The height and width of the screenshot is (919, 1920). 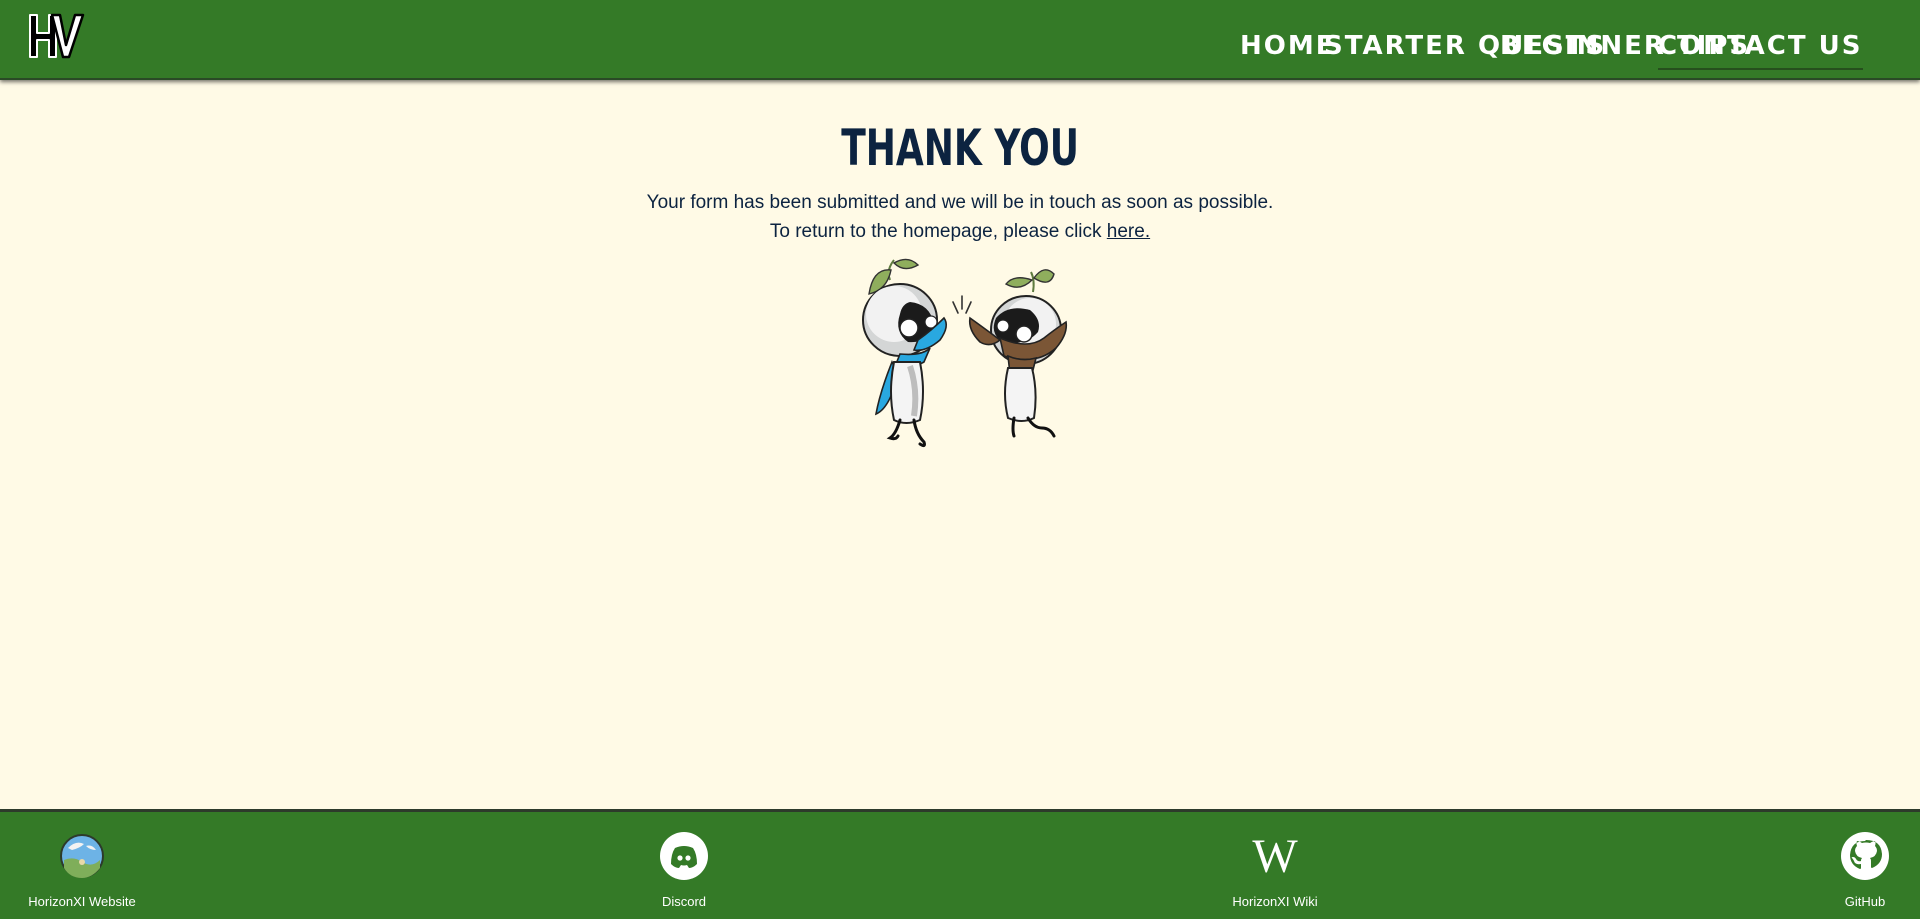 What do you see at coordinates (1865, 856) in the screenshot?
I see `github-icon` at bounding box center [1865, 856].